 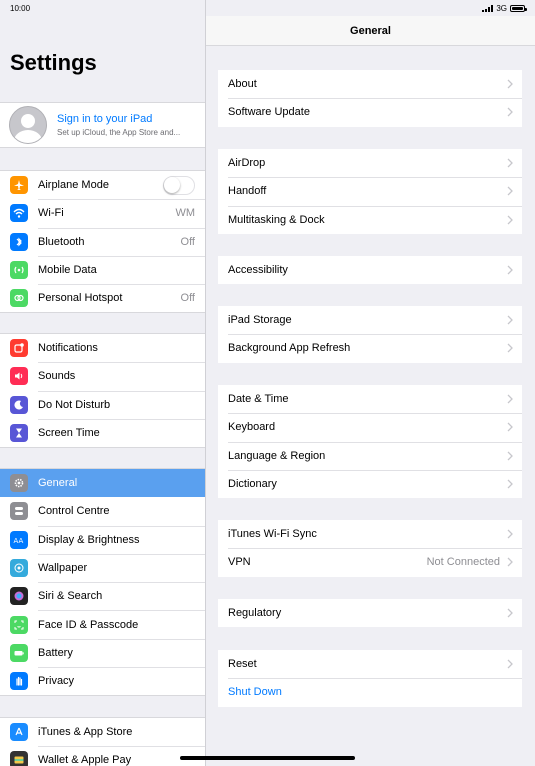 I want to click on detail-item-about: About, so click(x=370, y=84).